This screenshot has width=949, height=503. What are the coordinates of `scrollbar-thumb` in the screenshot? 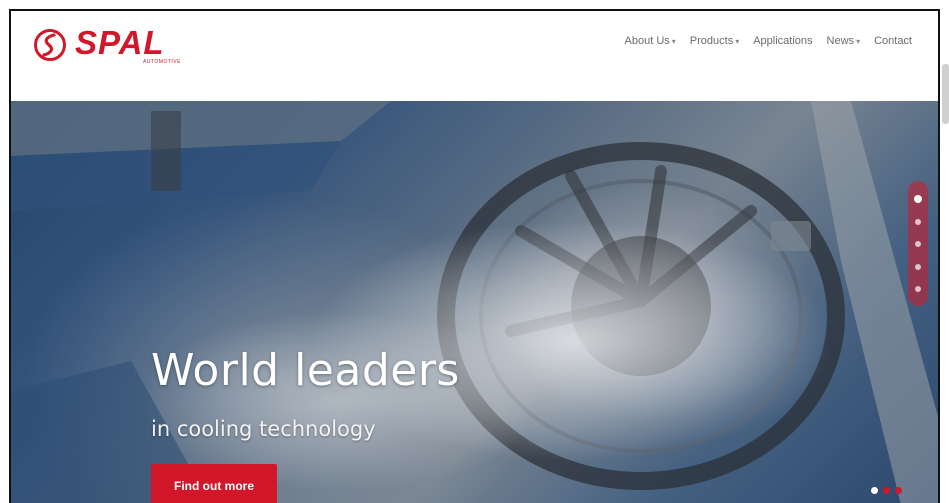 It's located at (945, 94).